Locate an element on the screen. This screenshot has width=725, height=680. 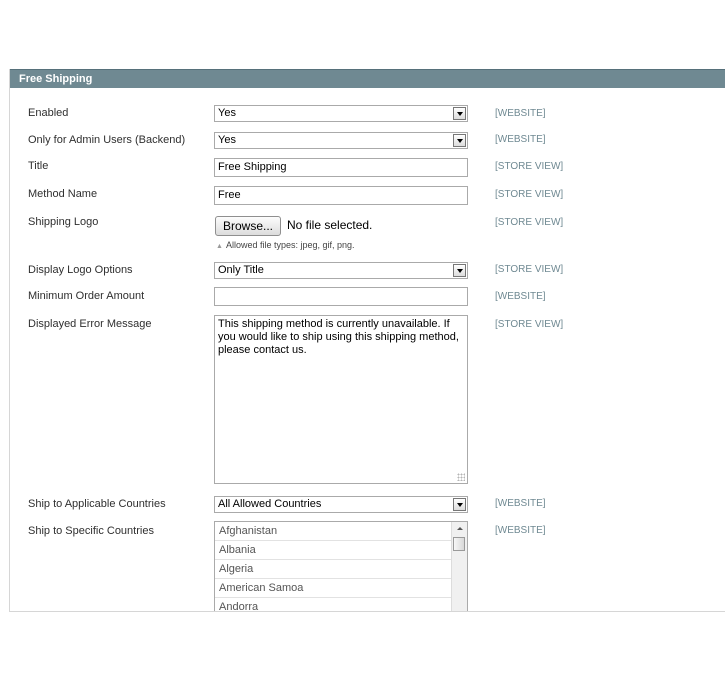
title-label: Title is located at coordinates (38, 166).